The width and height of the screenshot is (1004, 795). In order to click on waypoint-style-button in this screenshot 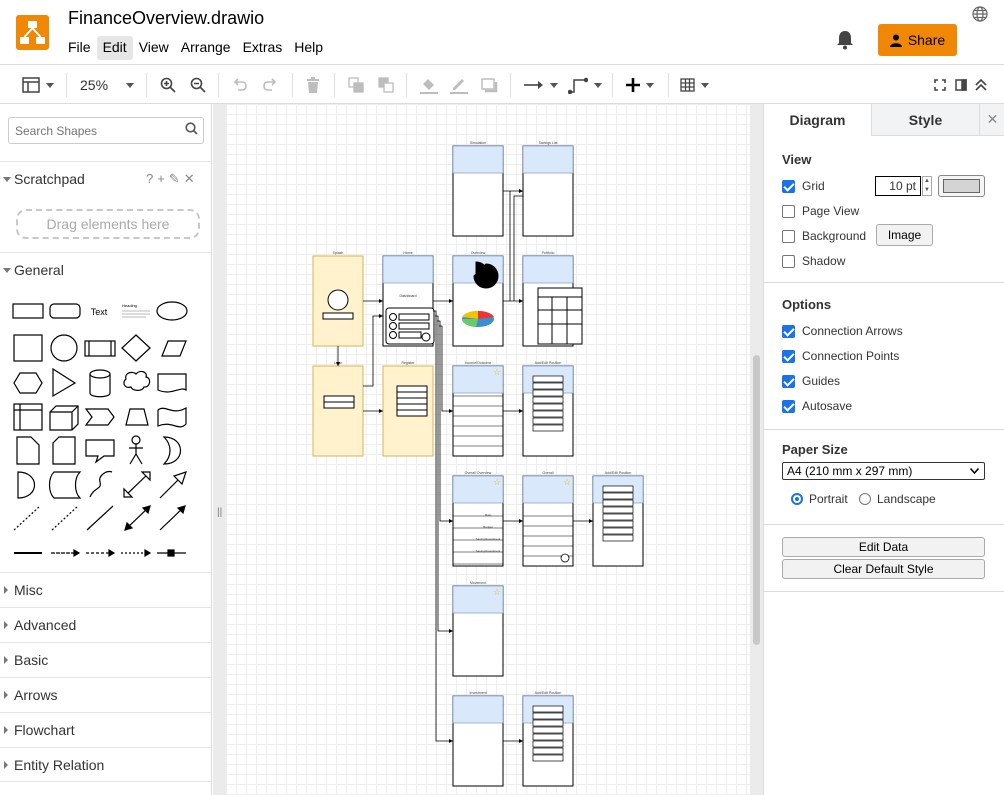, I will do `click(585, 85)`.